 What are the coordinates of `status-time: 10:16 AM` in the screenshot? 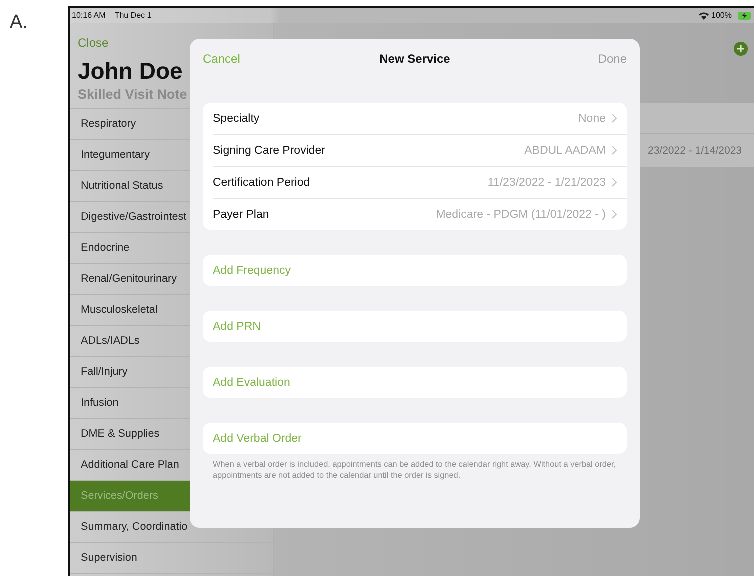 It's located at (89, 15).